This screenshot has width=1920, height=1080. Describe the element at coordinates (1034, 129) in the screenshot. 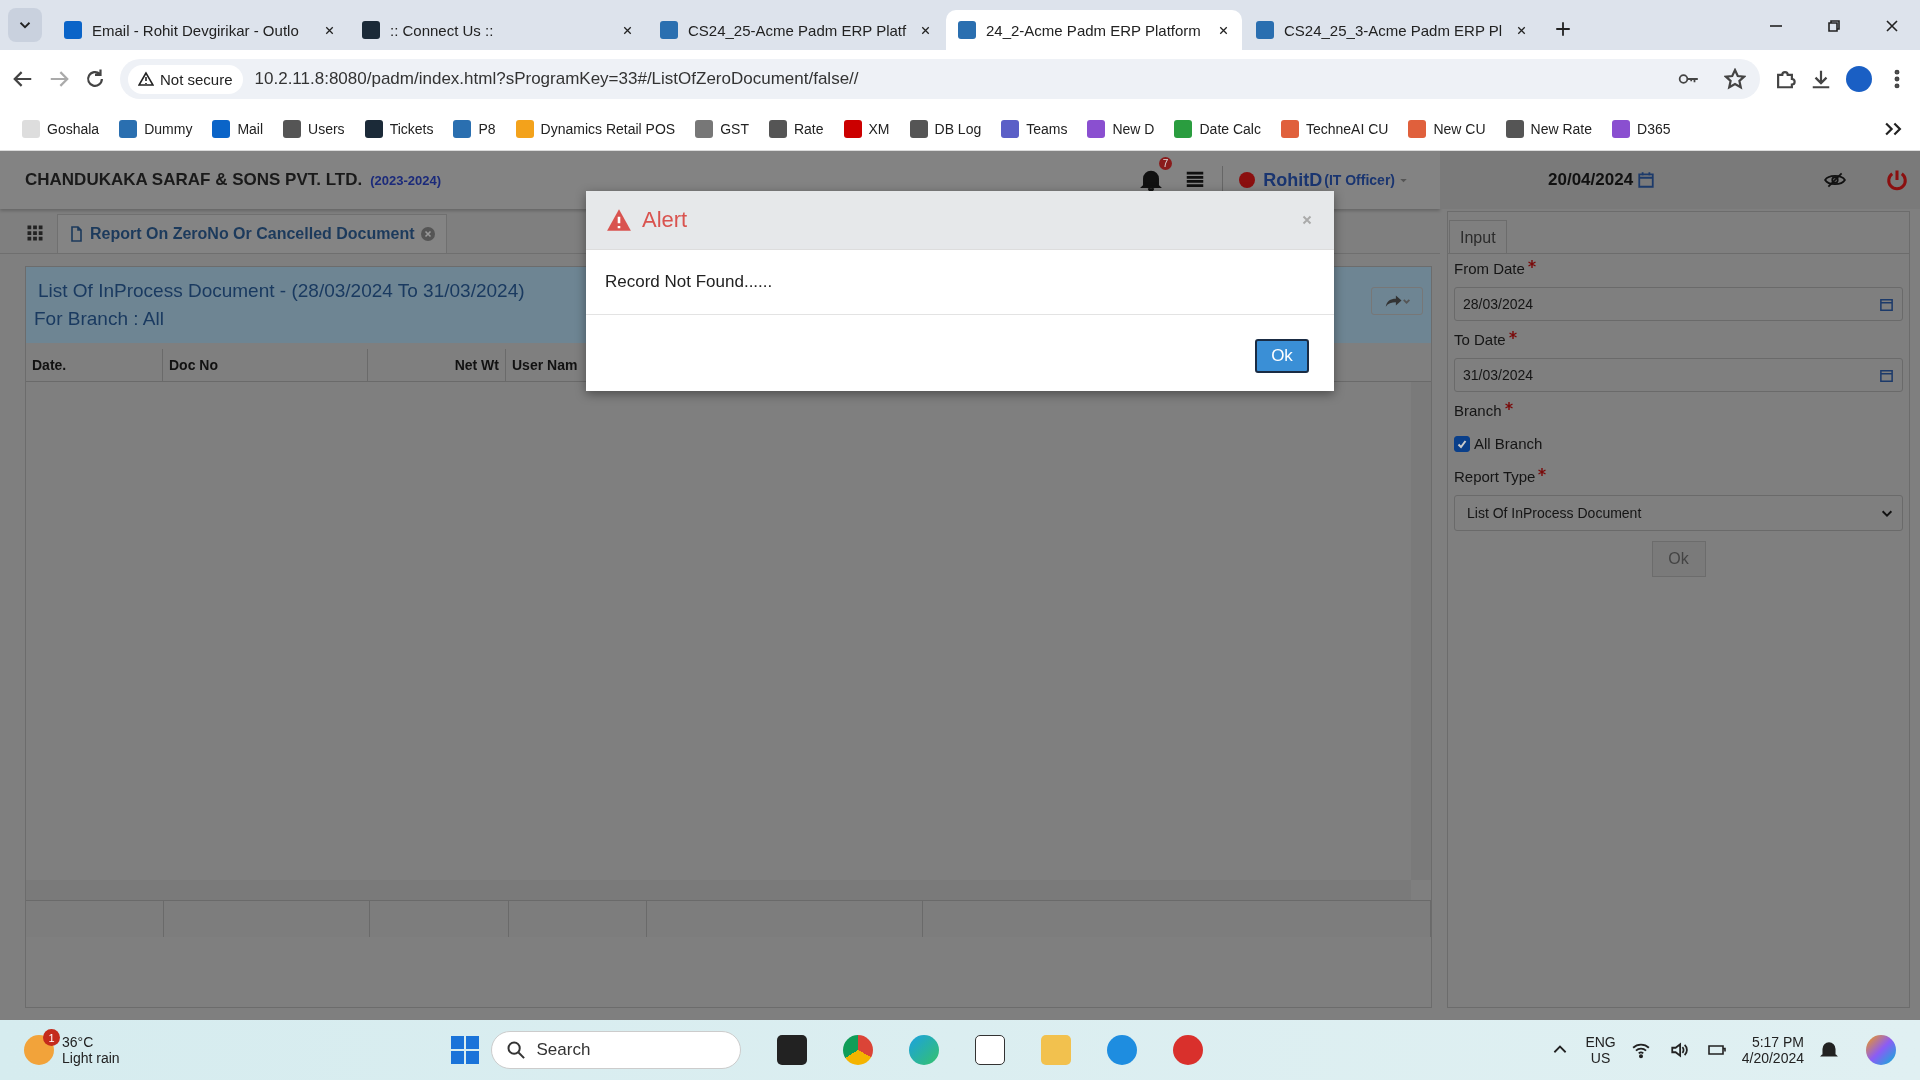

I see `bookmark: Teams` at that location.